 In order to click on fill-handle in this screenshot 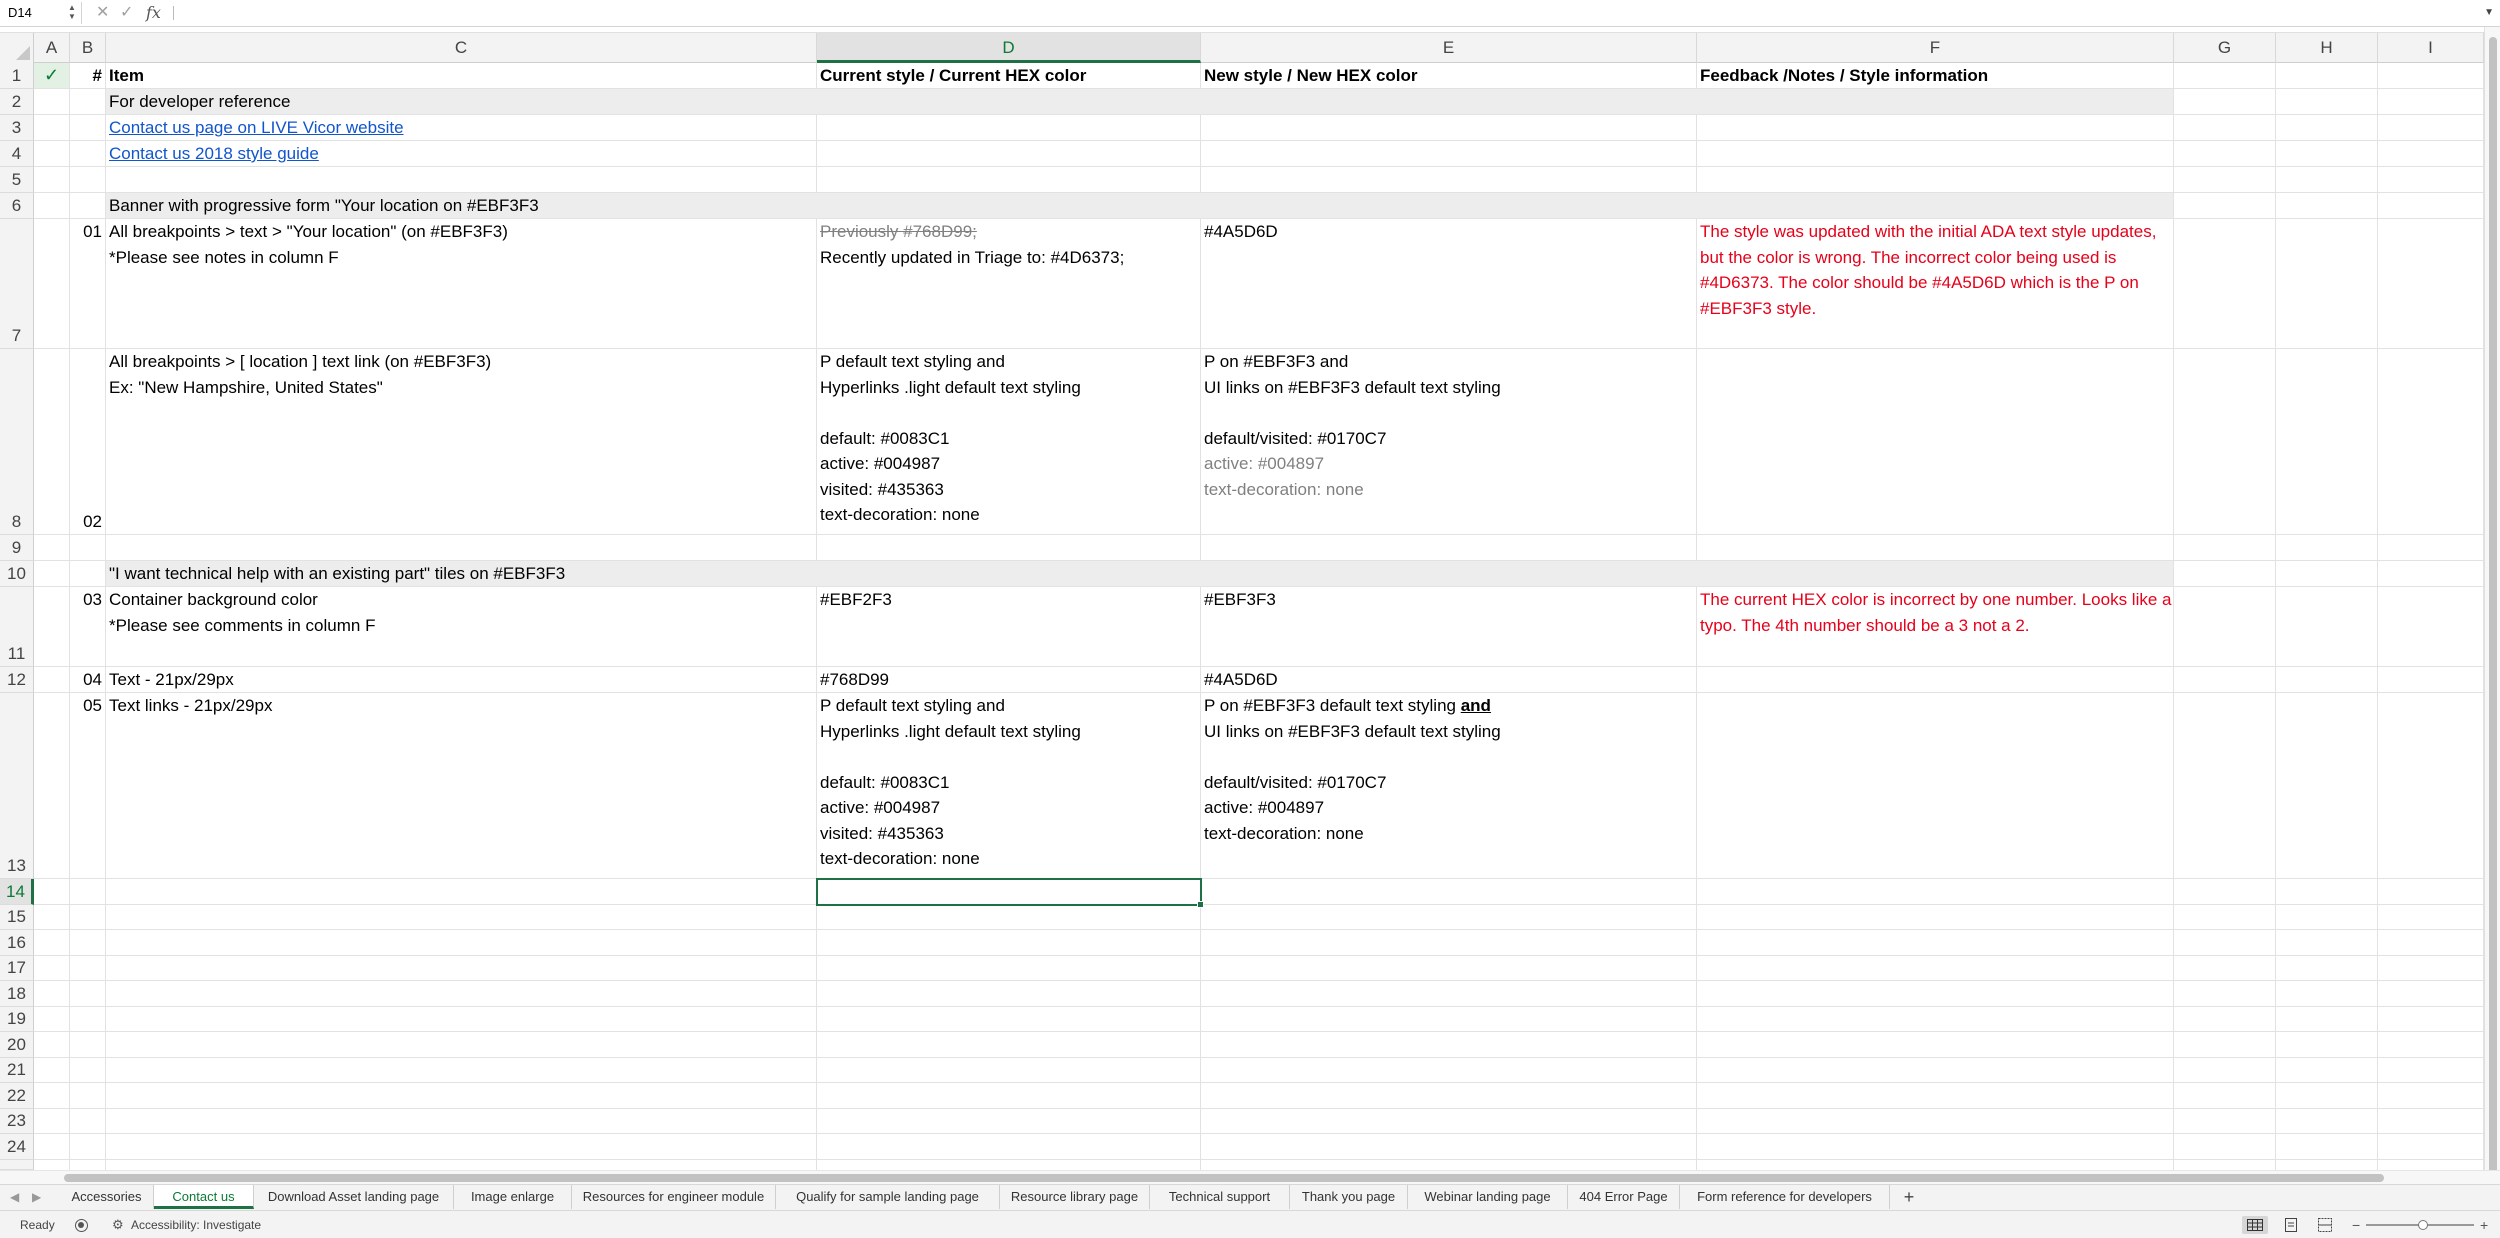, I will do `click(1200, 904)`.